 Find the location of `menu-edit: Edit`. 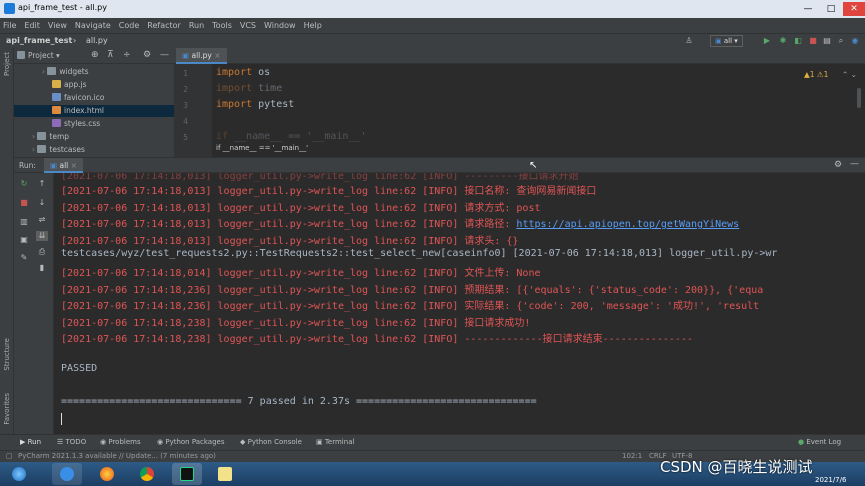

menu-edit: Edit is located at coordinates (32, 25).